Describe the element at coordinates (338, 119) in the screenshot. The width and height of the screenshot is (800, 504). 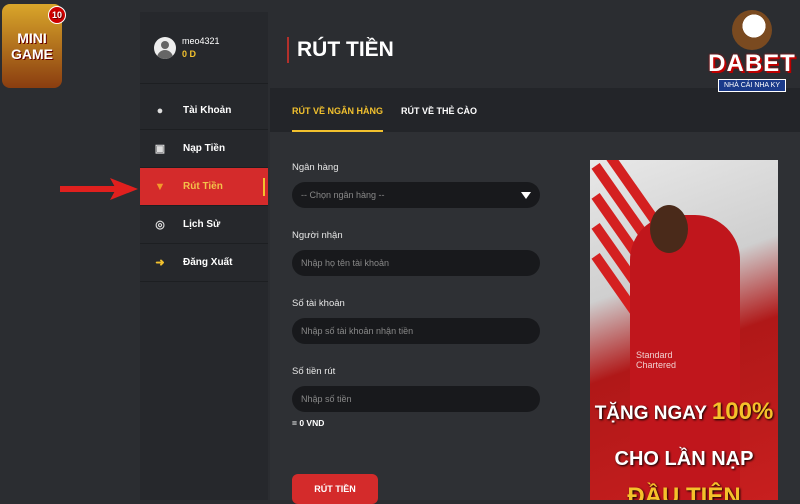
I see `tab-bank: RÚT VỀ NGÂN HÀNG` at that location.